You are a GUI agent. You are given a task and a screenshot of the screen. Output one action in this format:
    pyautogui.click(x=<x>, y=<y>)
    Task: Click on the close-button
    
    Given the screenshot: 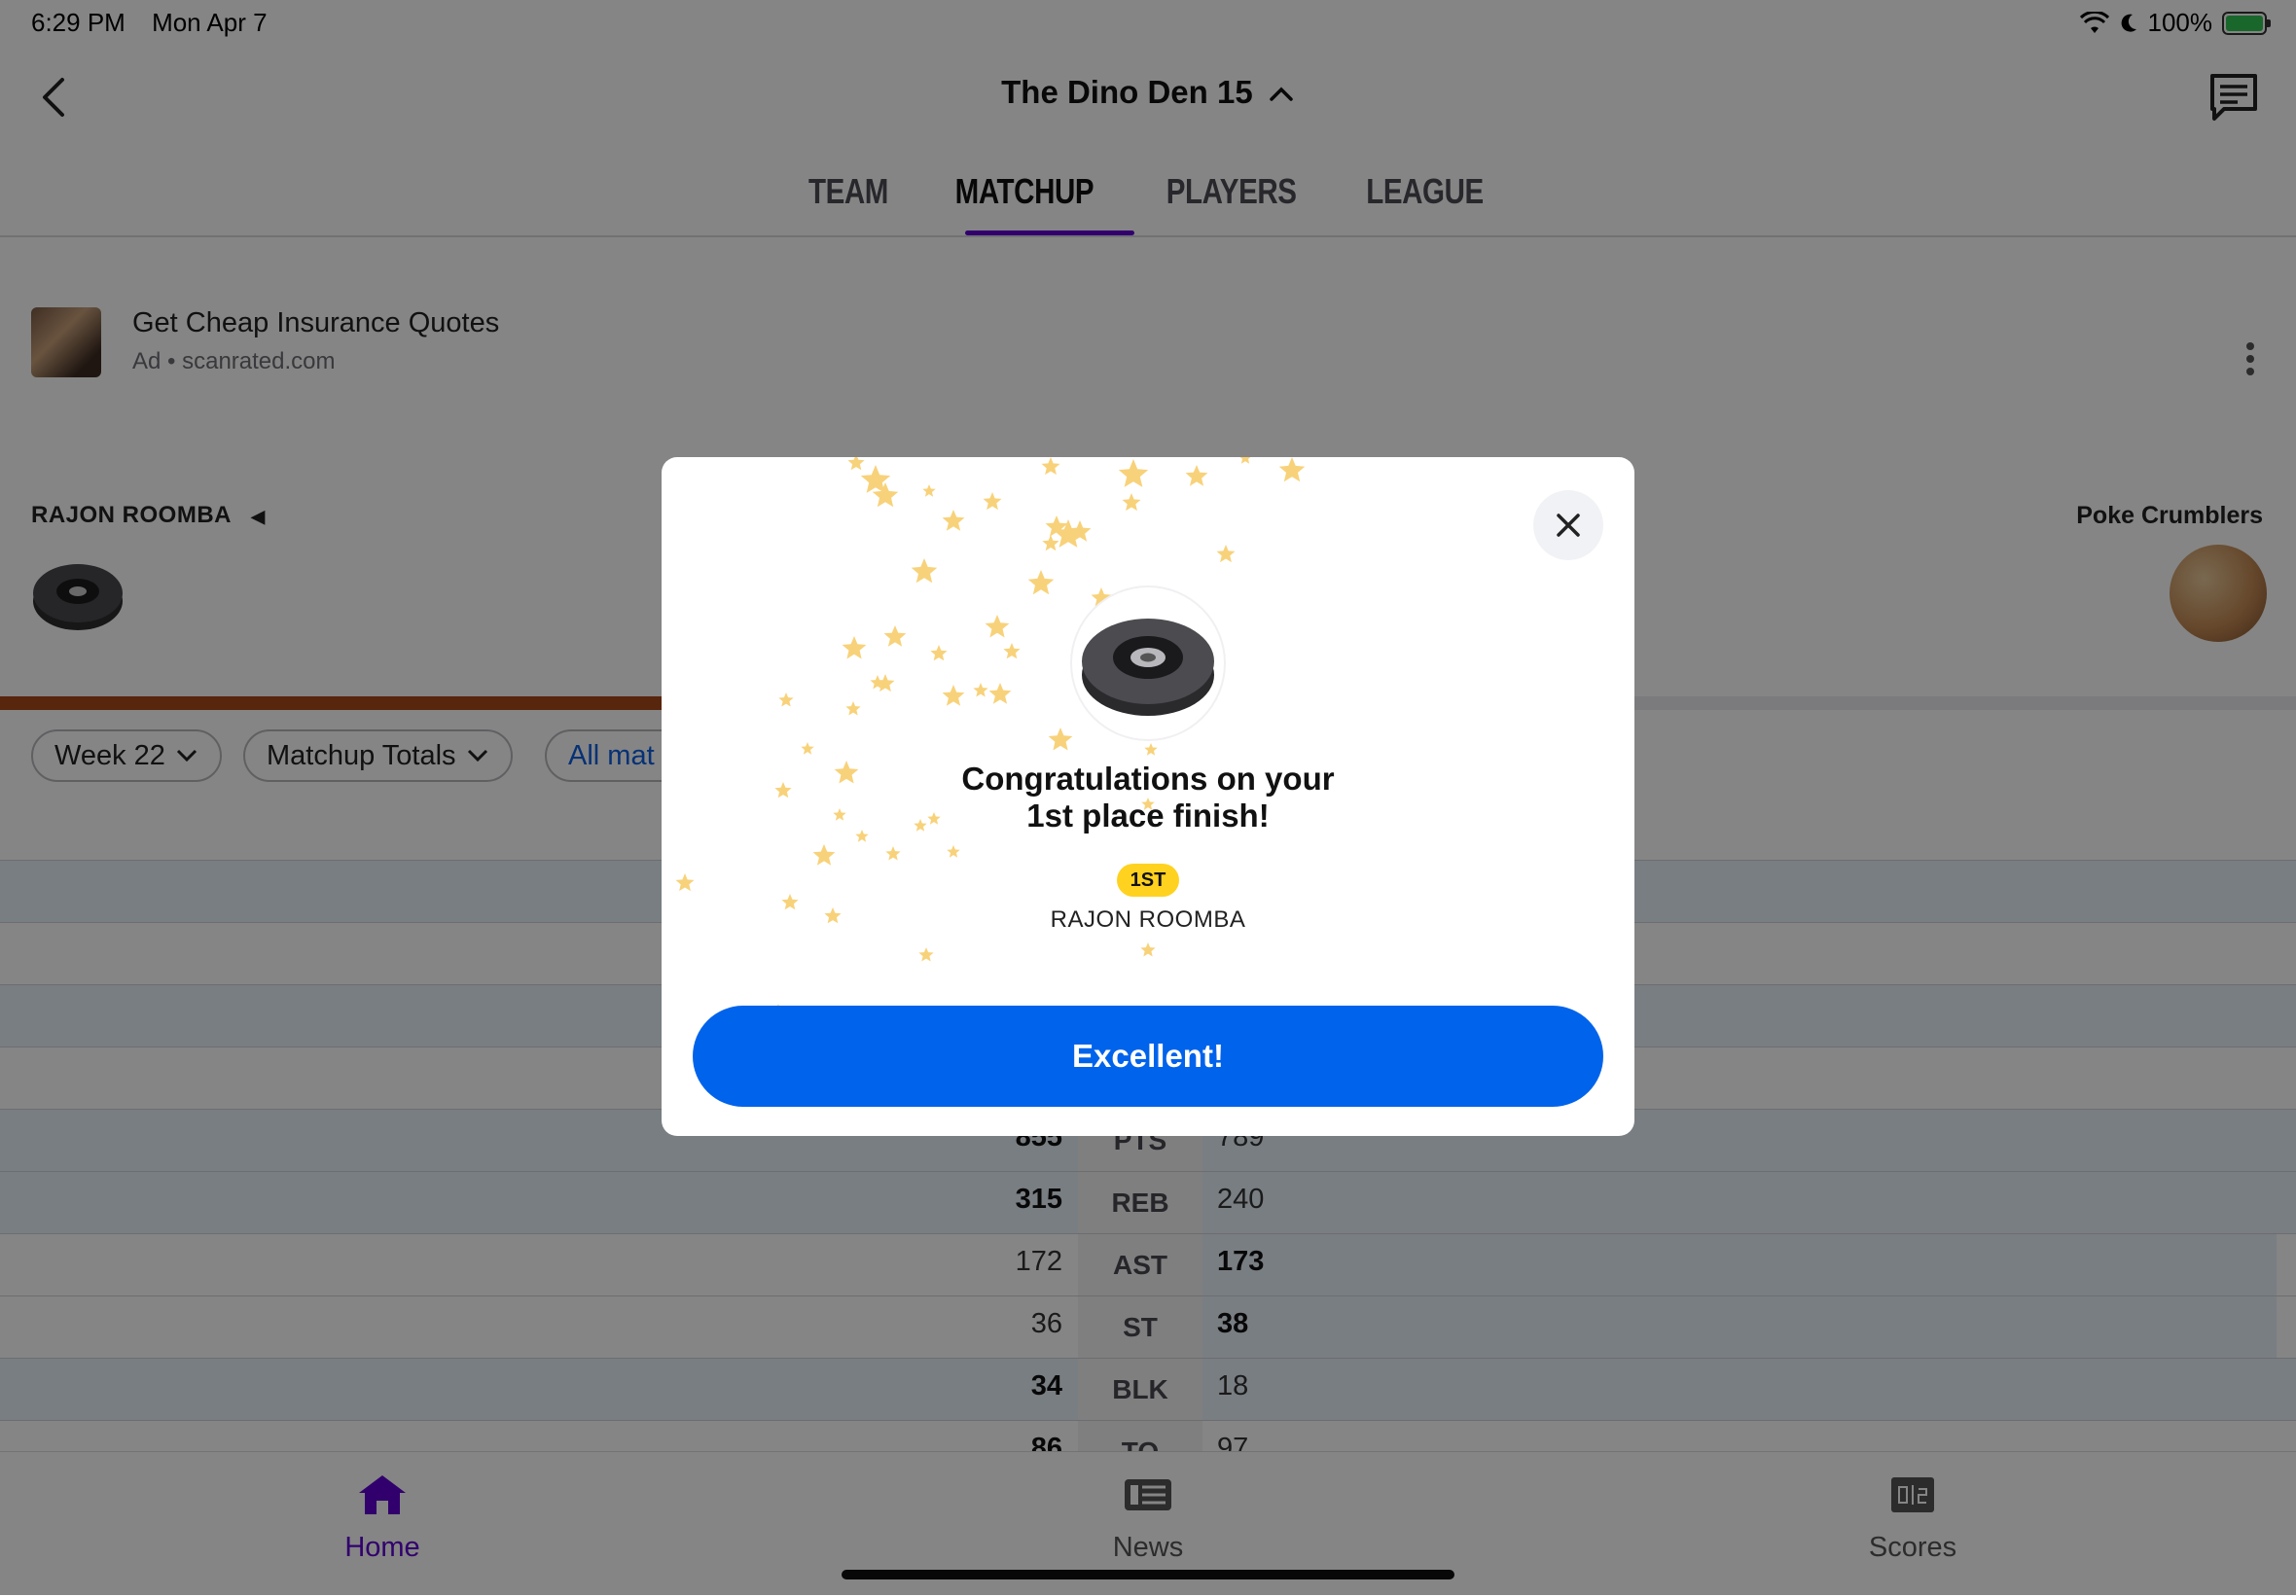 What is the action you would take?
    pyautogui.click(x=1568, y=525)
    